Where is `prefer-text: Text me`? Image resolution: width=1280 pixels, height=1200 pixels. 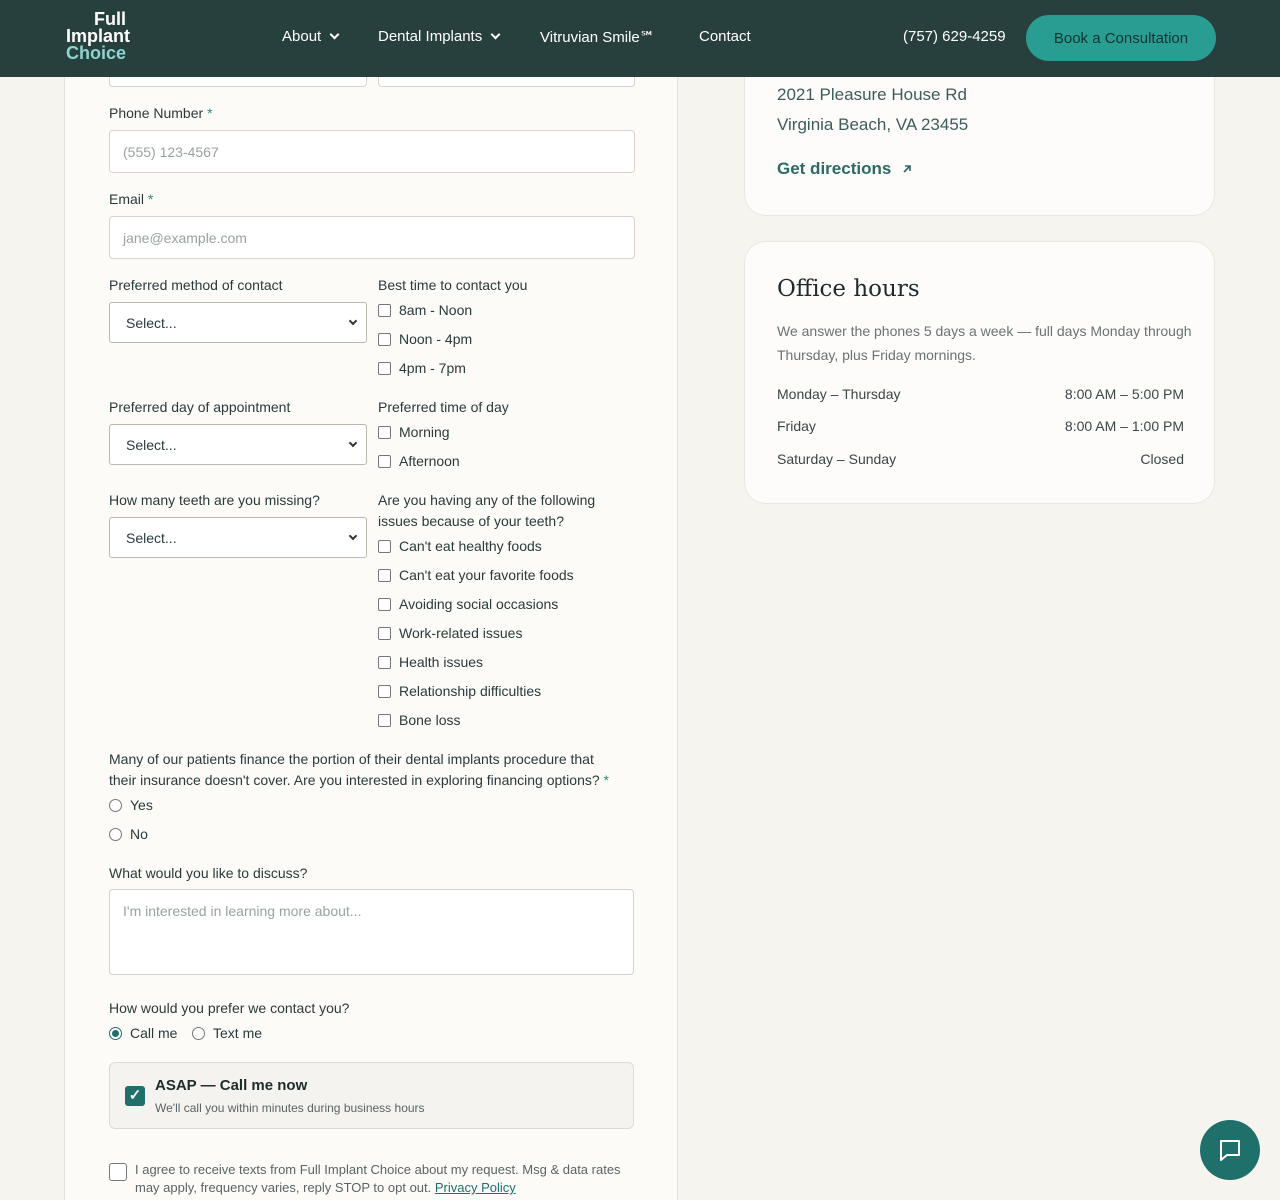
prefer-text: Text me is located at coordinates (227, 1033).